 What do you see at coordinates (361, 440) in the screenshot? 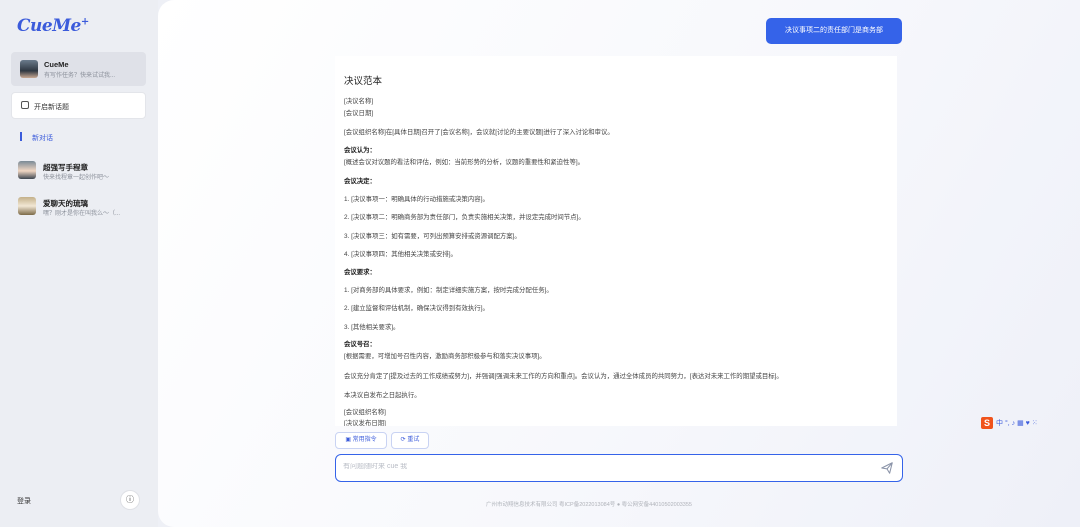
I see `common-commands-button: ▣ 常用指令` at bounding box center [361, 440].